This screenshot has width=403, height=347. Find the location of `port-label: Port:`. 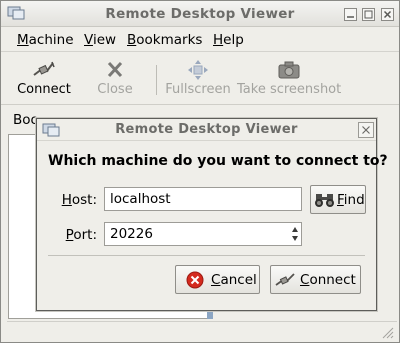

port-label: Port: is located at coordinates (81, 235).